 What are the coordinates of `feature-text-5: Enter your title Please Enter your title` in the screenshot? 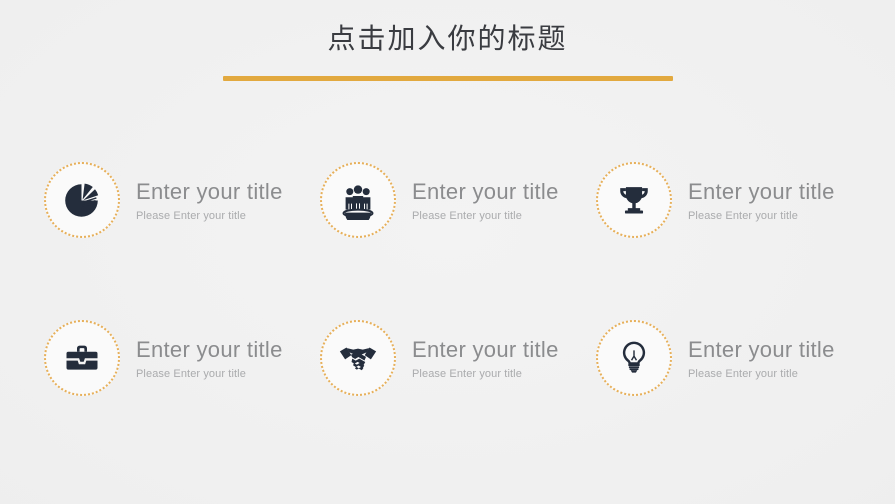 It's located at (485, 358).